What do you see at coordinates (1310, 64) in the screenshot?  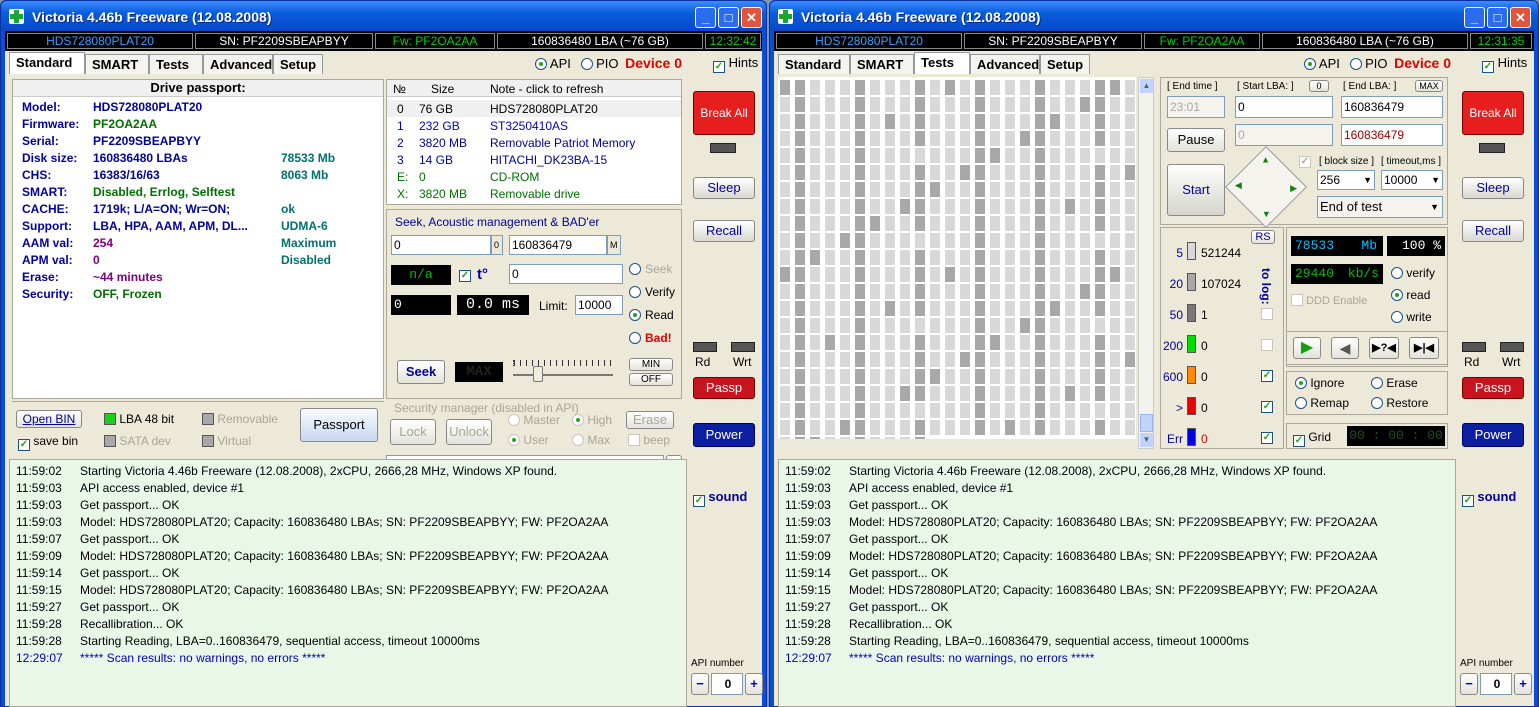 I see `api-radio` at bounding box center [1310, 64].